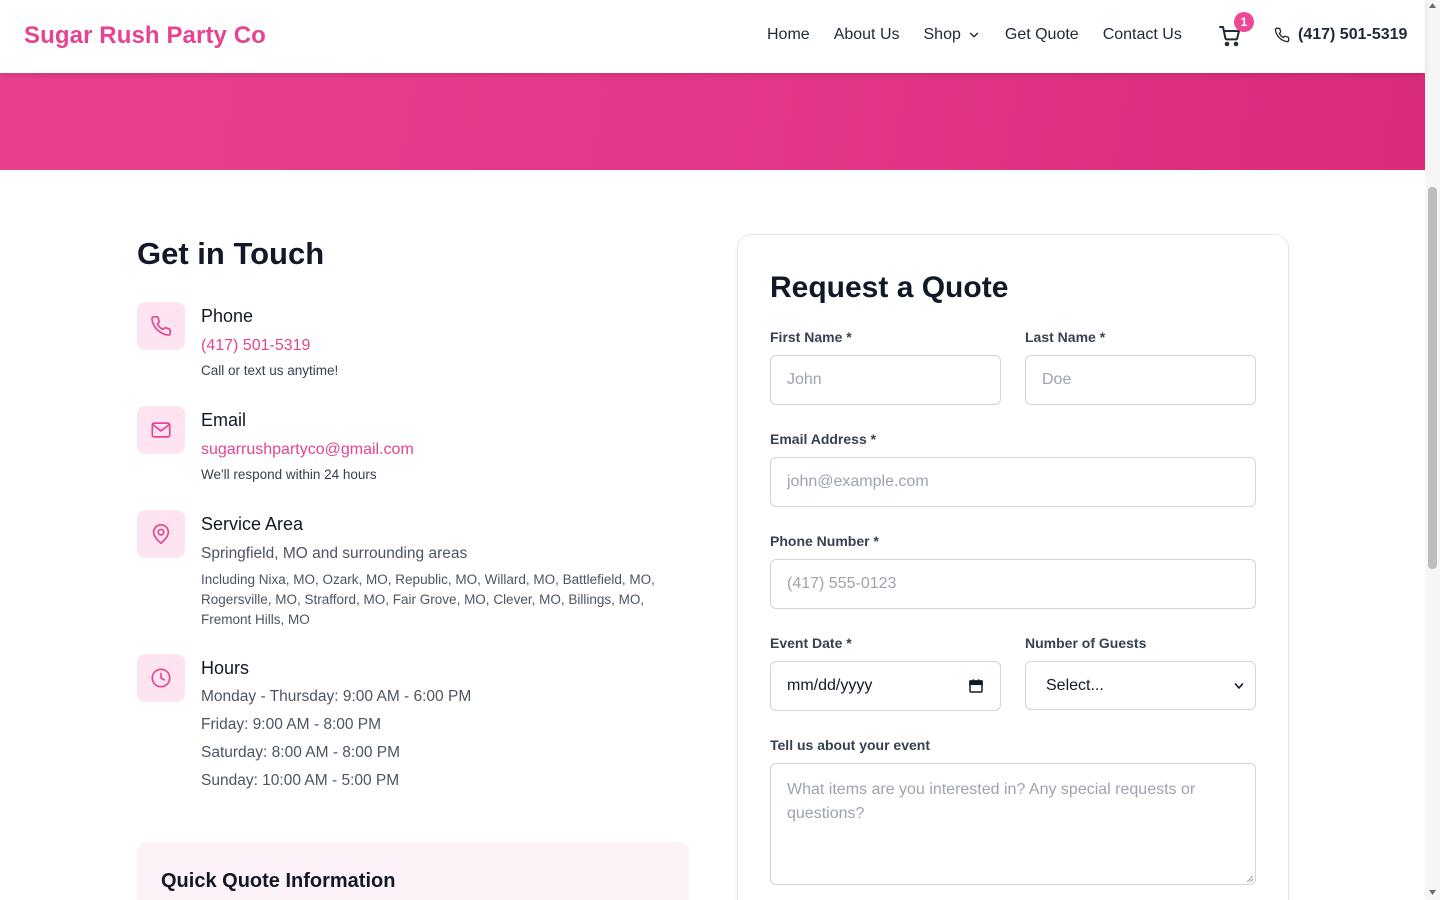 This screenshot has height=900, width=1440. I want to click on nav-about: About Us, so click(867, 35).